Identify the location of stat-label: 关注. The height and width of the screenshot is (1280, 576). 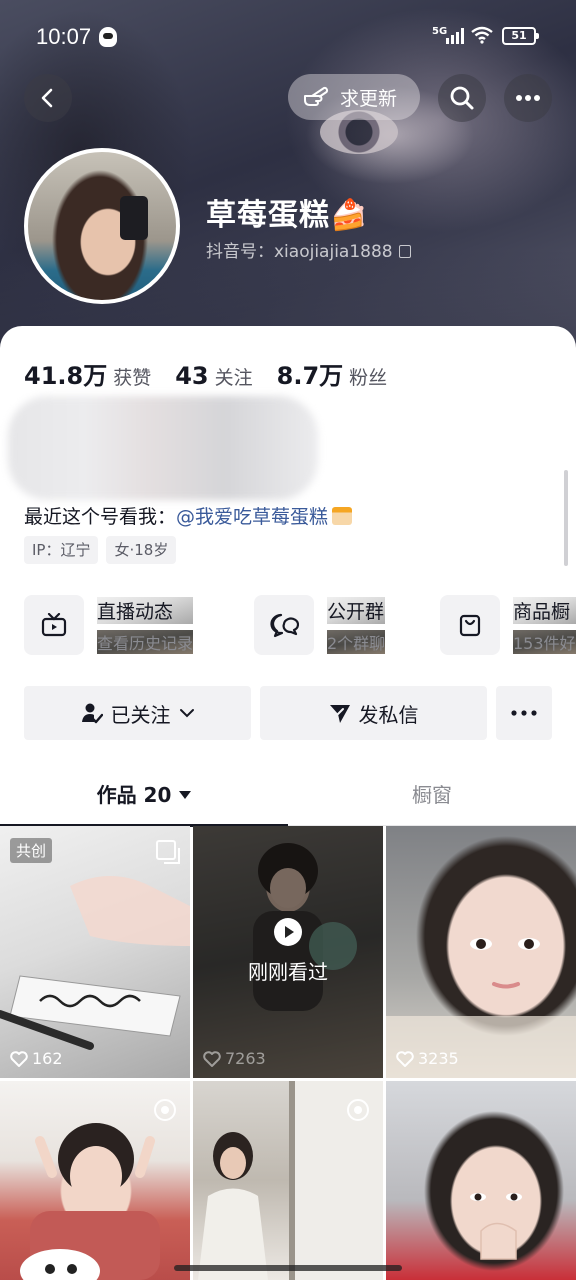
(233, 378).